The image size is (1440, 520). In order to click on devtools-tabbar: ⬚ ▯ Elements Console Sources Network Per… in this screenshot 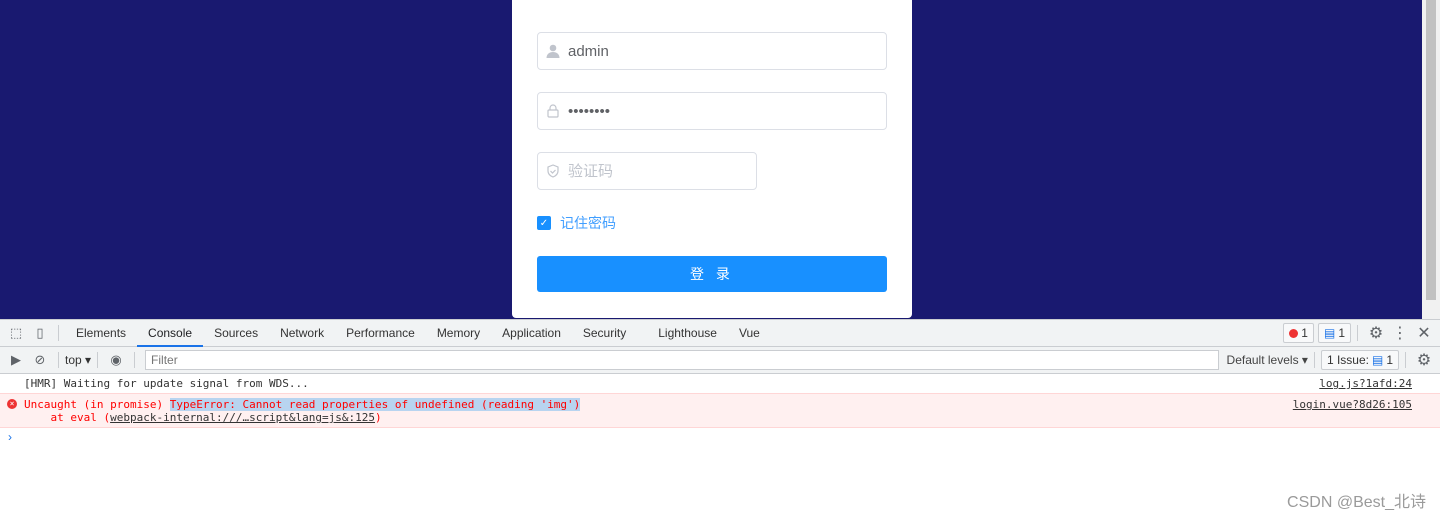, I will do `click(720, 333)`.